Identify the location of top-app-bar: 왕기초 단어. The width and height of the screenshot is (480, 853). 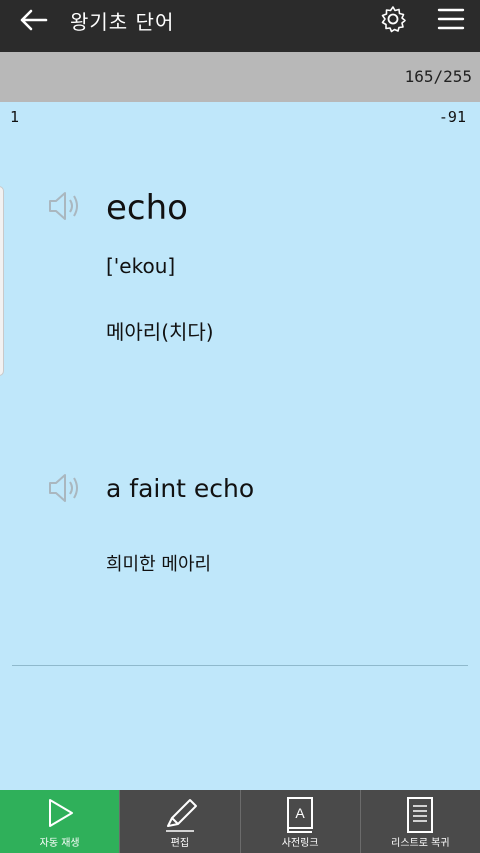
(240, 26).